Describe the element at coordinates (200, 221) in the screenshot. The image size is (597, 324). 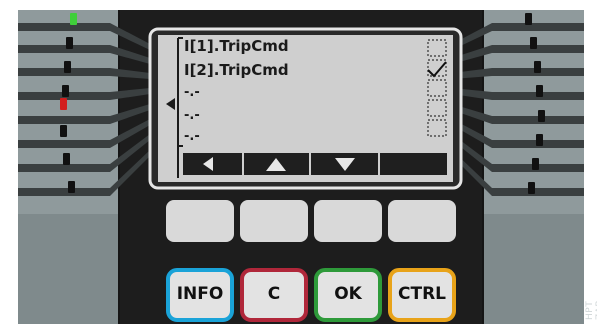
I see `softkey-1-button` at that location.